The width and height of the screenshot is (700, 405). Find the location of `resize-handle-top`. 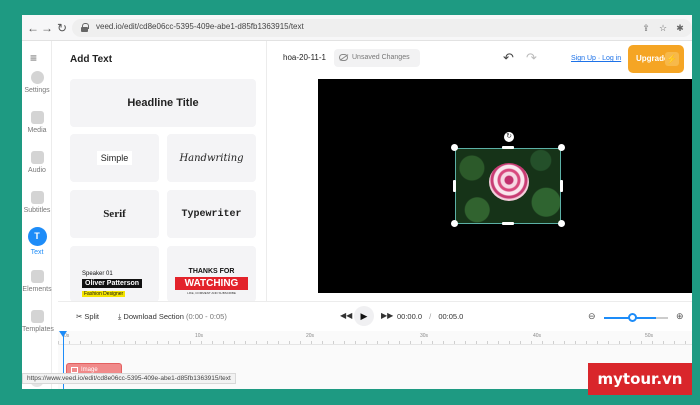

resize-handle-top is located at coordinates (508, 147).